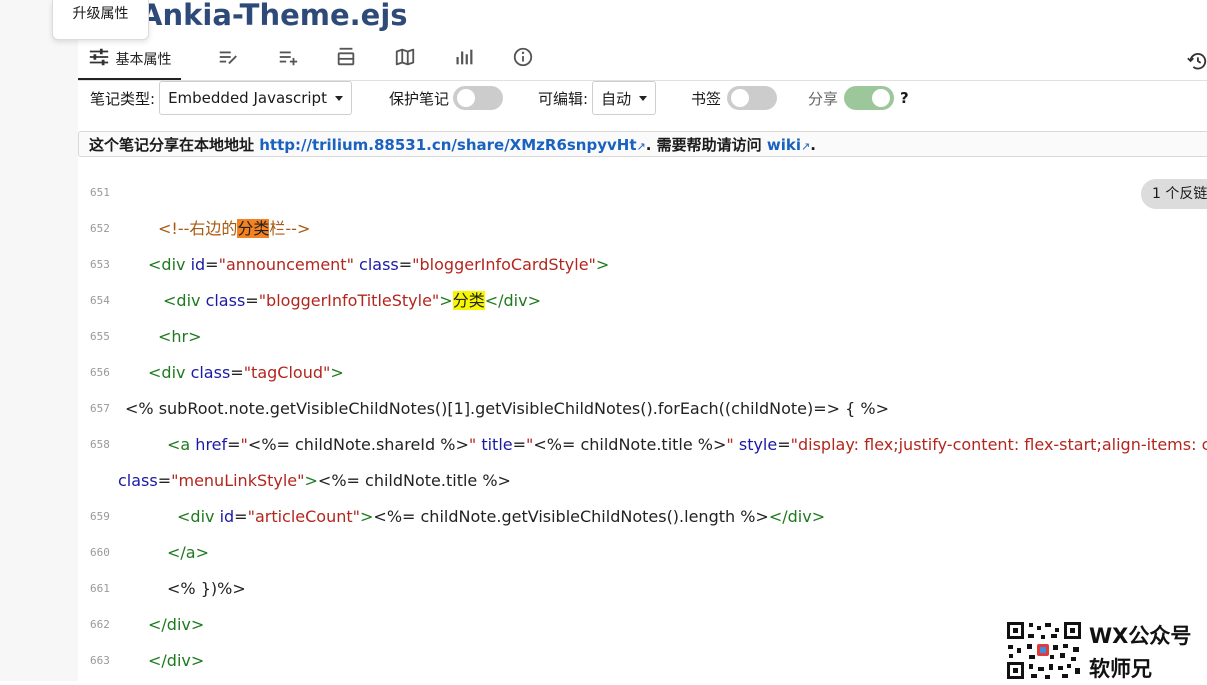 This screenshot has width=1207, height=685. I want to click on qr-code-icon, so click(1044, 650).